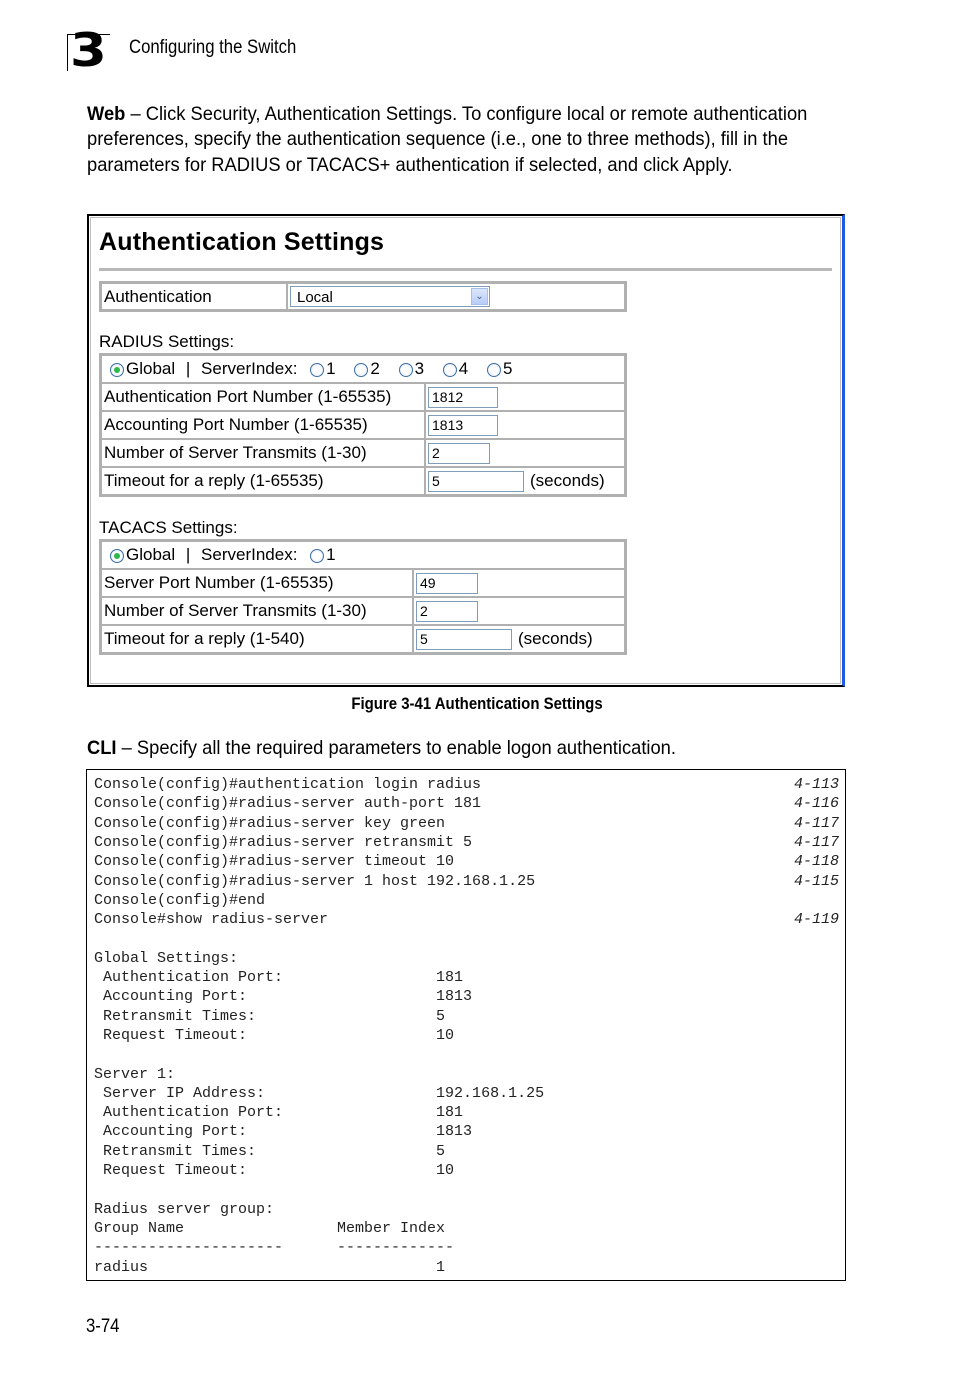 Image resolution: width=954 pixels, height=1388 pixels. What do you see at coordinates (525, 397) in the screenshot?
I see `radius-auth-port-cell: 1812` at bounding box center [525, 397].